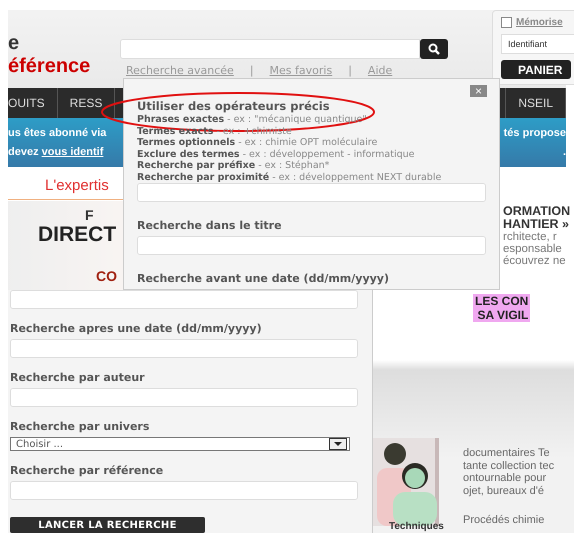 Image resolution: width=574 pixels, height=533 pixels. What do you see at coordinates (536, 69) in the screenshot?
I see `cart-button: PANIER` at bounding box center [536, 69].